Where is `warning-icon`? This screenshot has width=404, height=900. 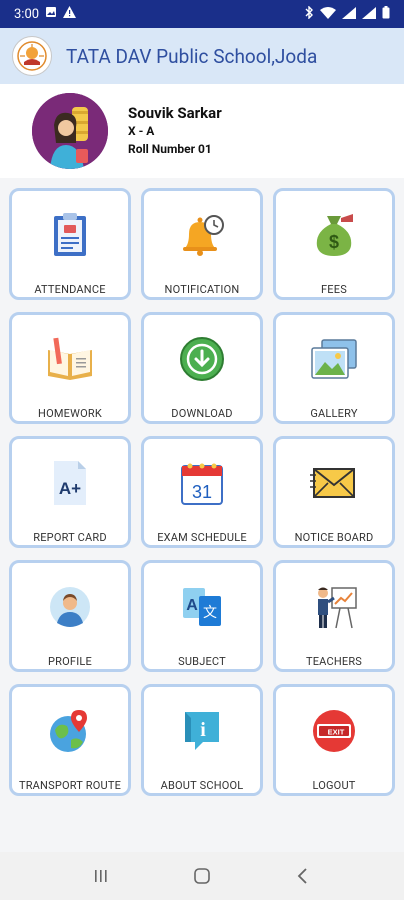
warning-icon is located at coordinates (70, 14).